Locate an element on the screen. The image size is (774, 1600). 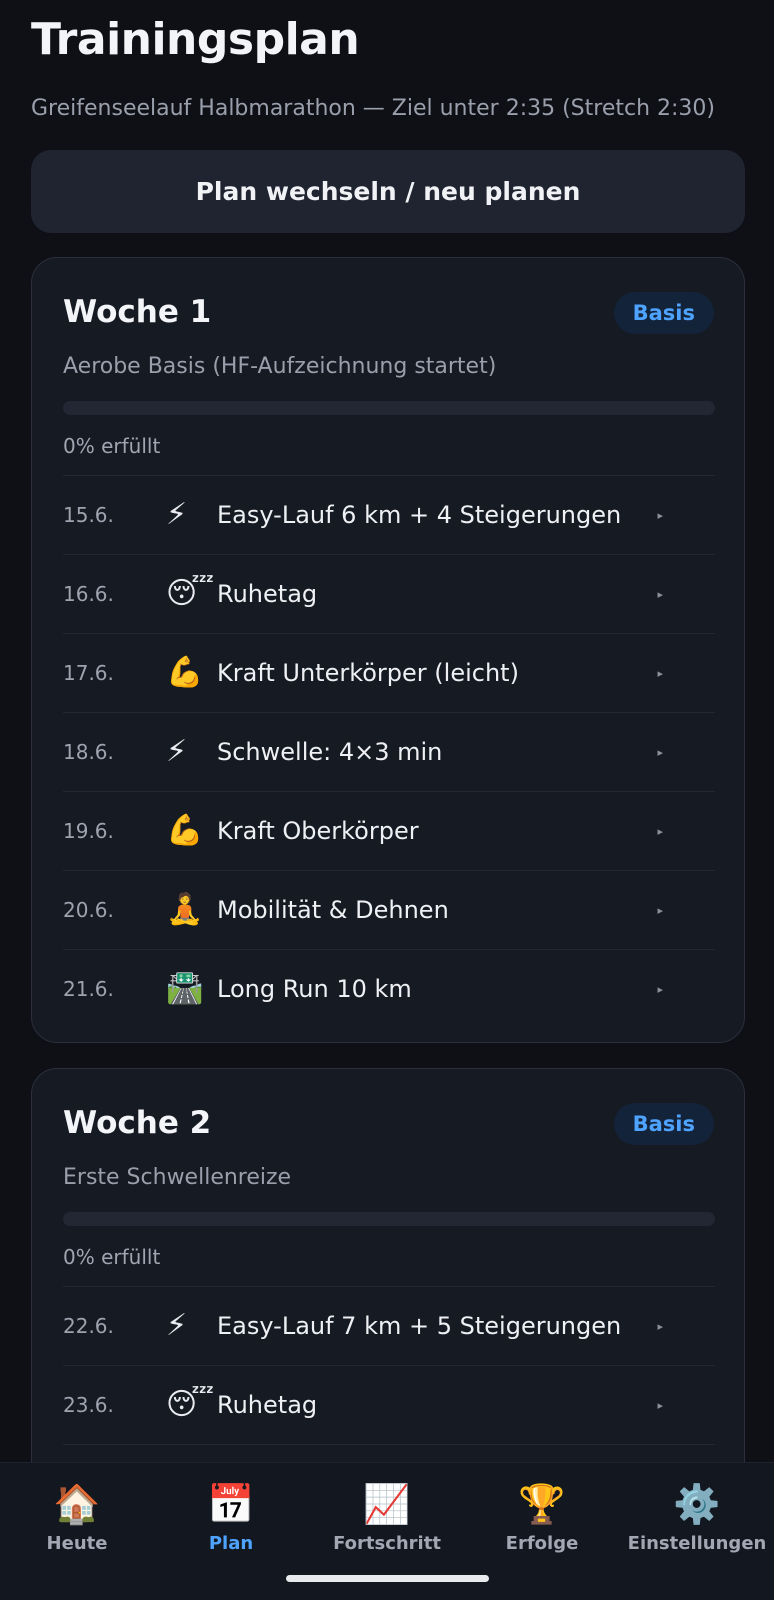
day-row: 18.6. ⚡ Schwelle: 4×3 min ▸ is located at coordinates (389, 751).